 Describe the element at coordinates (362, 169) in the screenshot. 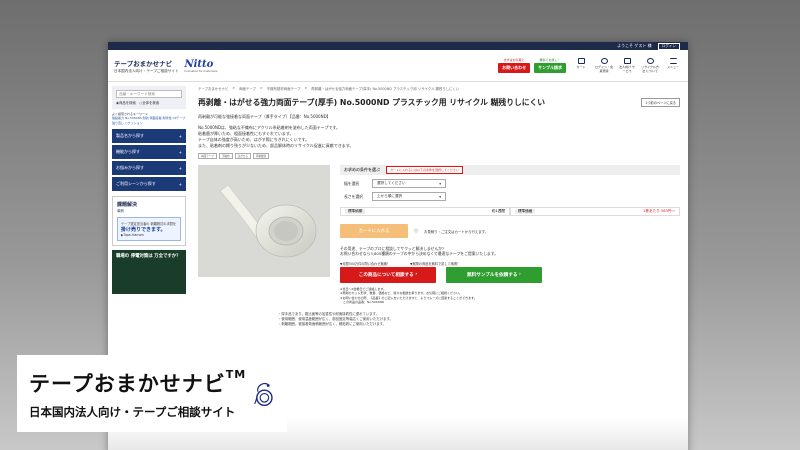

I see `condition-title: お求めの条件を選ぶ` at that location.